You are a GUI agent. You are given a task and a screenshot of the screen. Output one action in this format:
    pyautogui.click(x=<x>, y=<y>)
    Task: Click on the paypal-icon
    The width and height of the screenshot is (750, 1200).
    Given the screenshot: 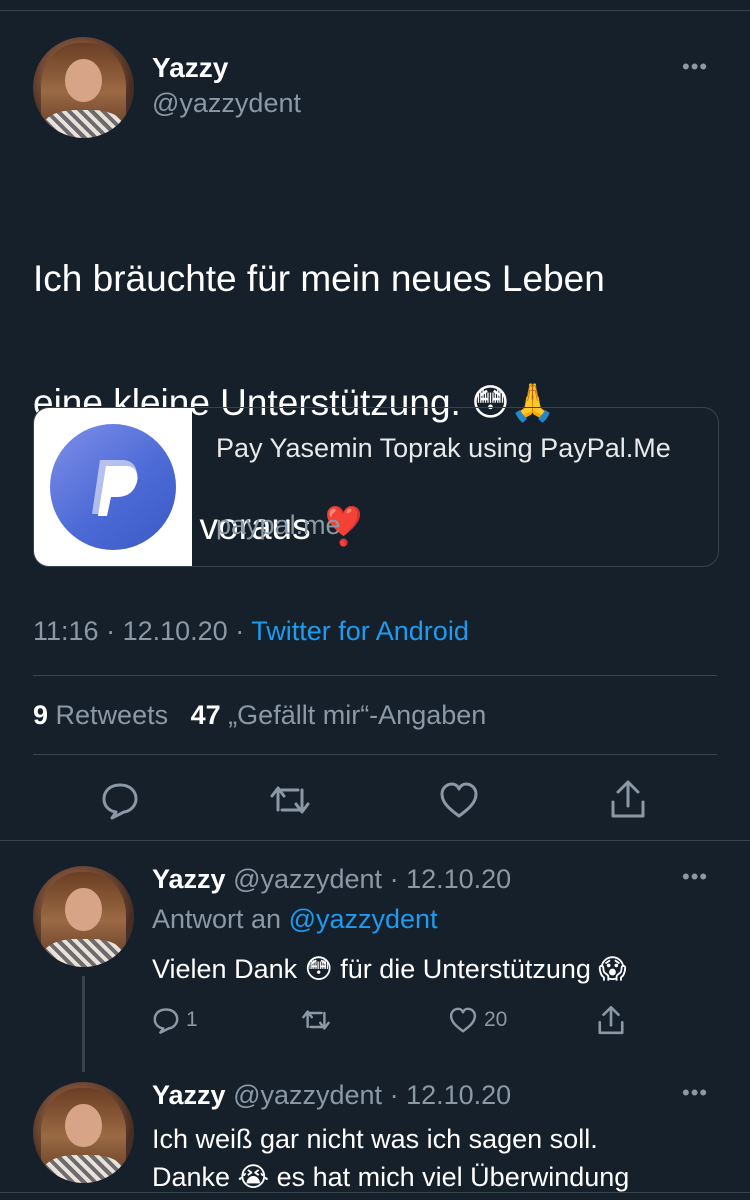 What is the action you would take?
    pyautogui.click(x=113, y=487)
    